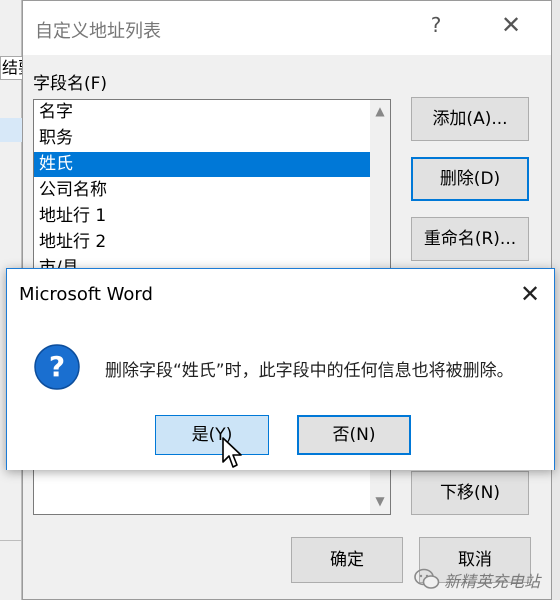 Image resolution: width=560 pixels, height=600 pixels. I want to click on delete-field-button: 删除(D), so click(470, 179).